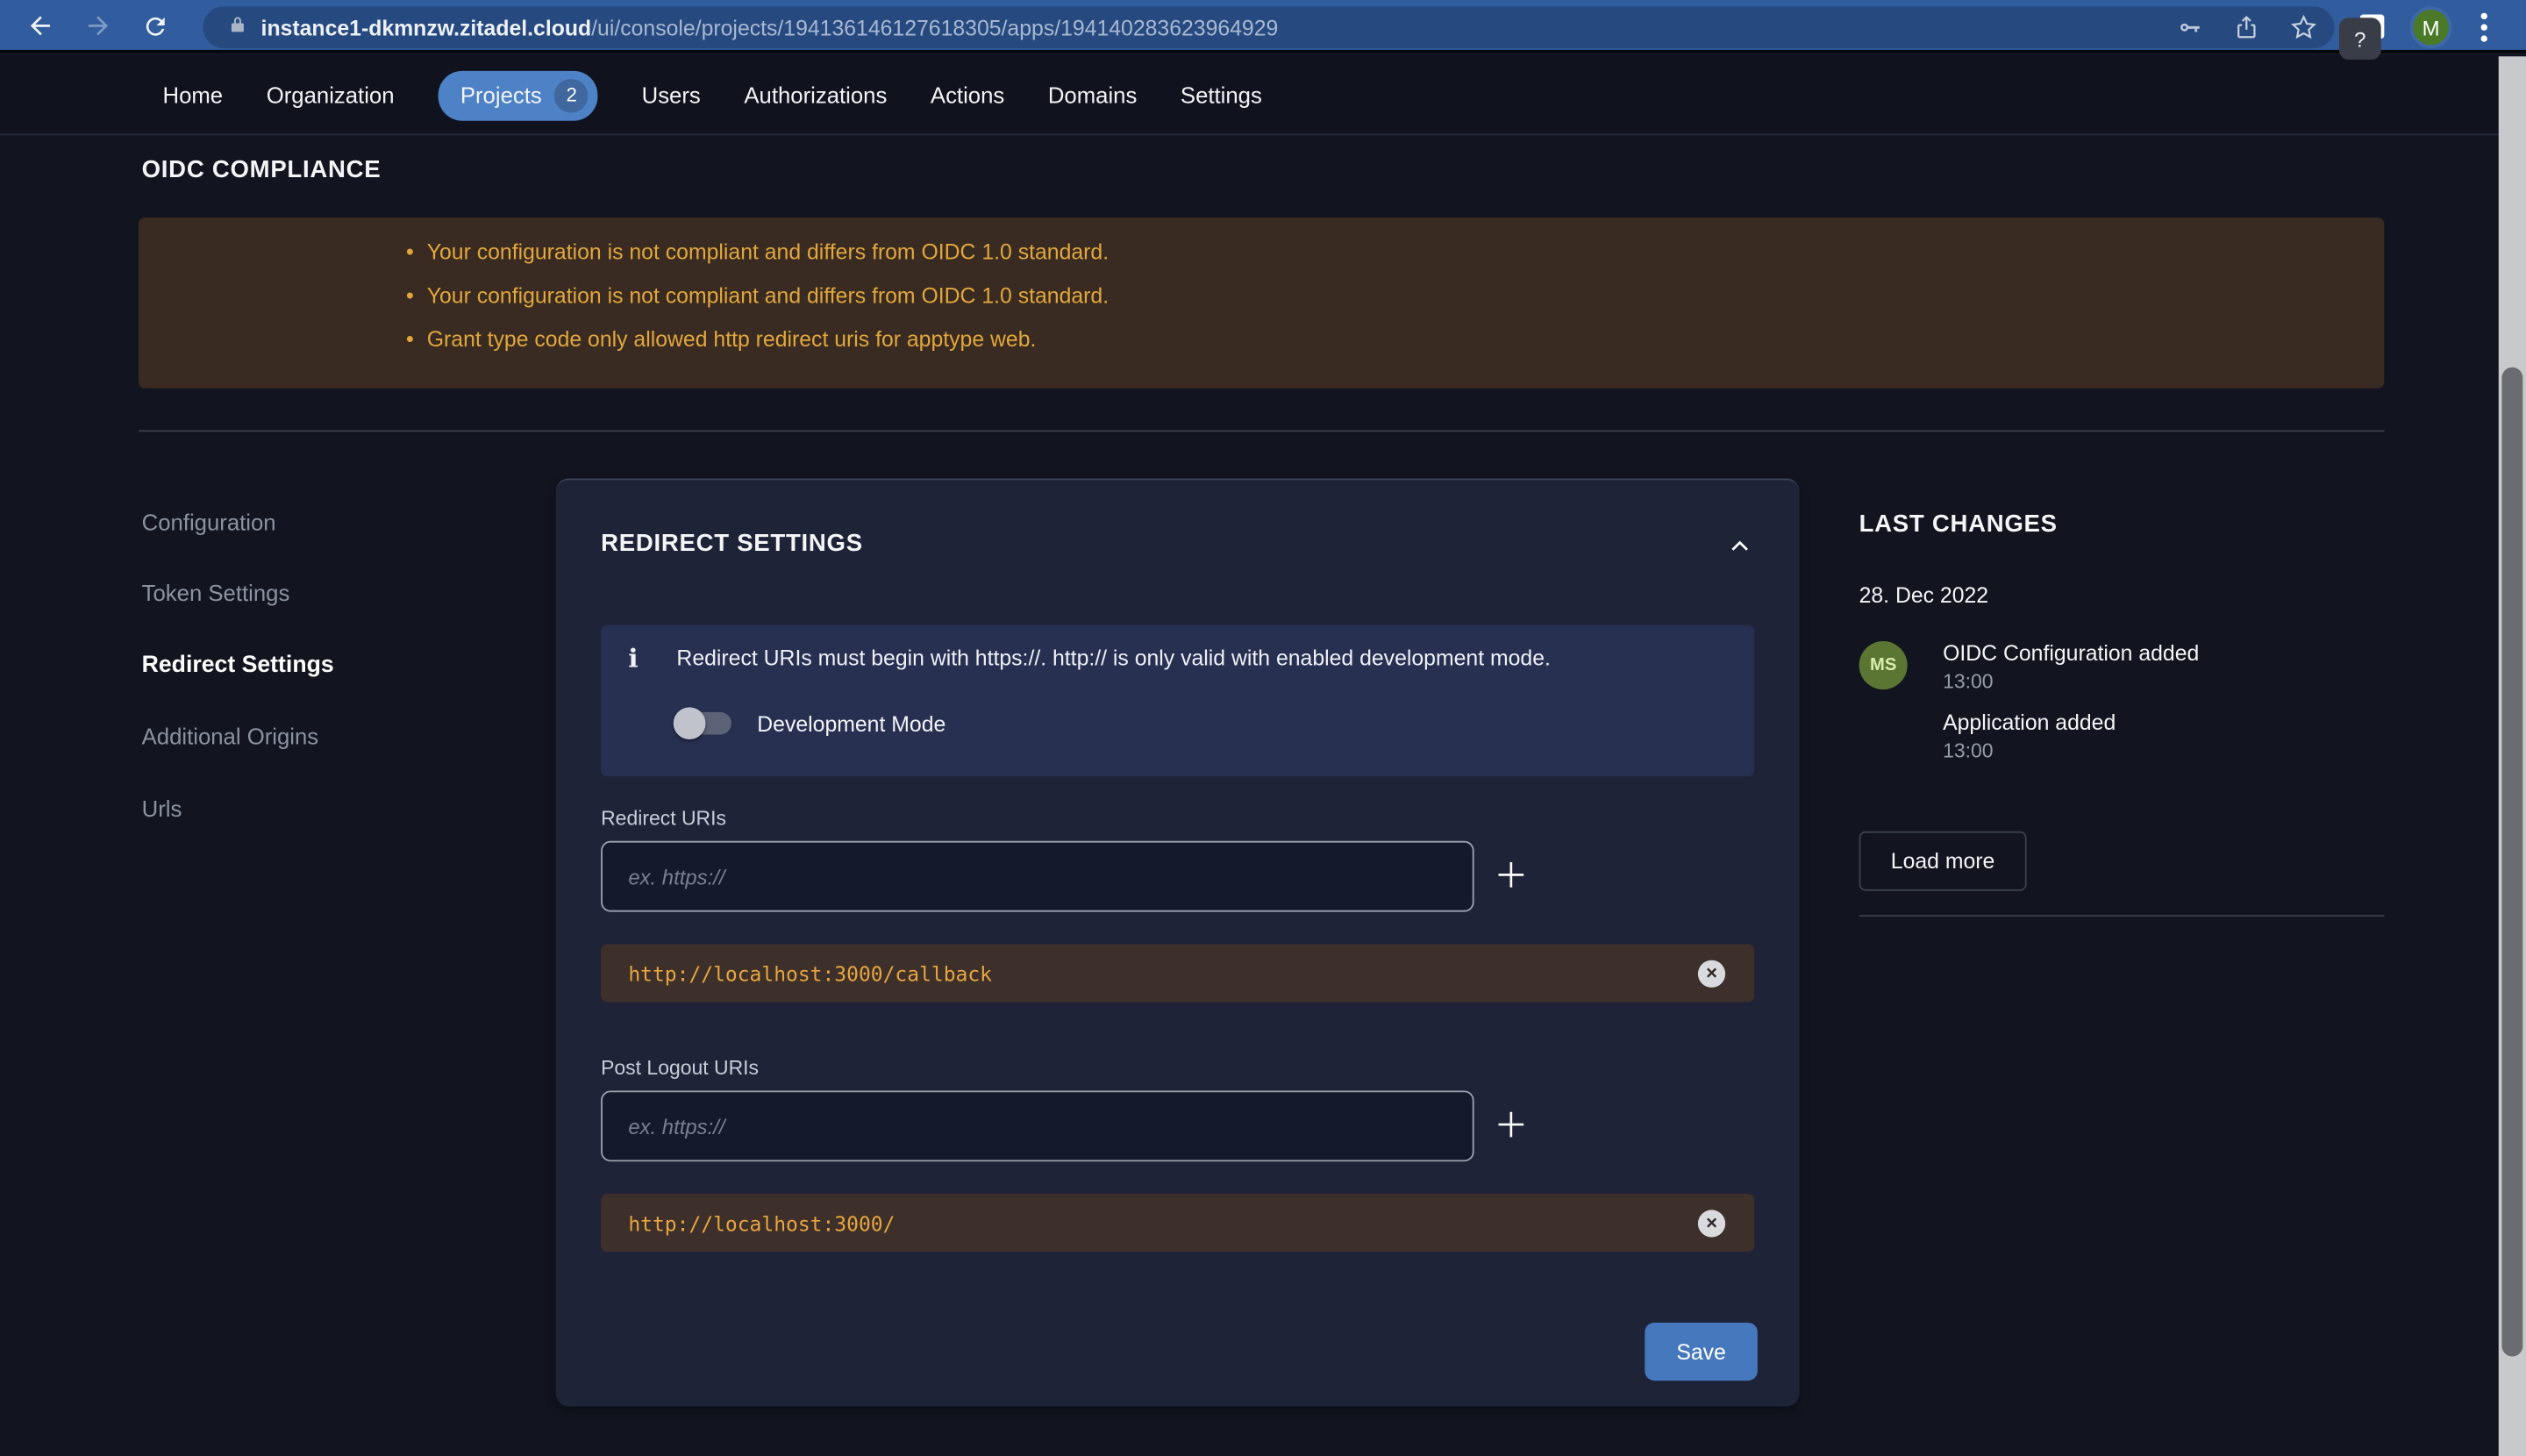  I want to click on remove-post-logout-uri-button: ×, so click(1711, 1223).